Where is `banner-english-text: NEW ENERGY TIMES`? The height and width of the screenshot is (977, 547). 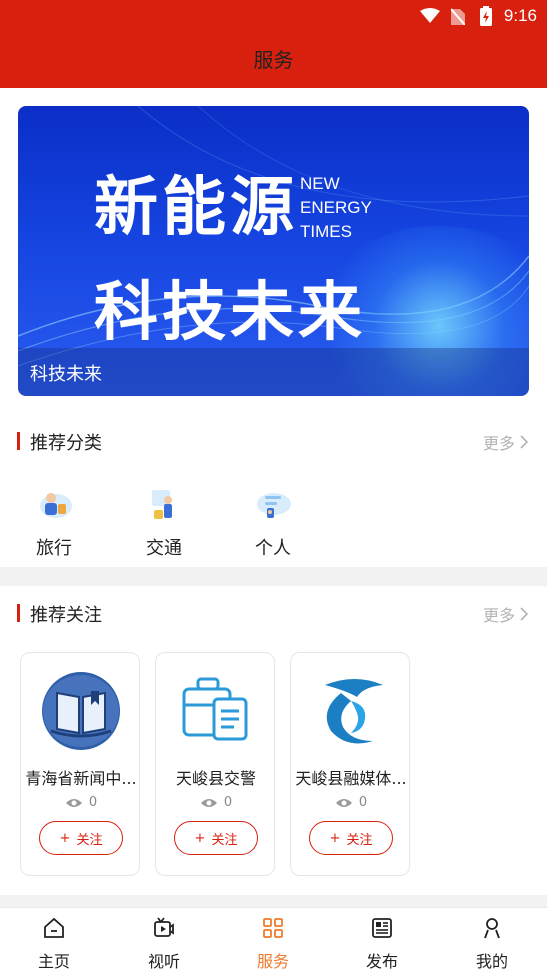
banner-english-text: NEW ENERGY TIMES is located at coordinates (336, 208).